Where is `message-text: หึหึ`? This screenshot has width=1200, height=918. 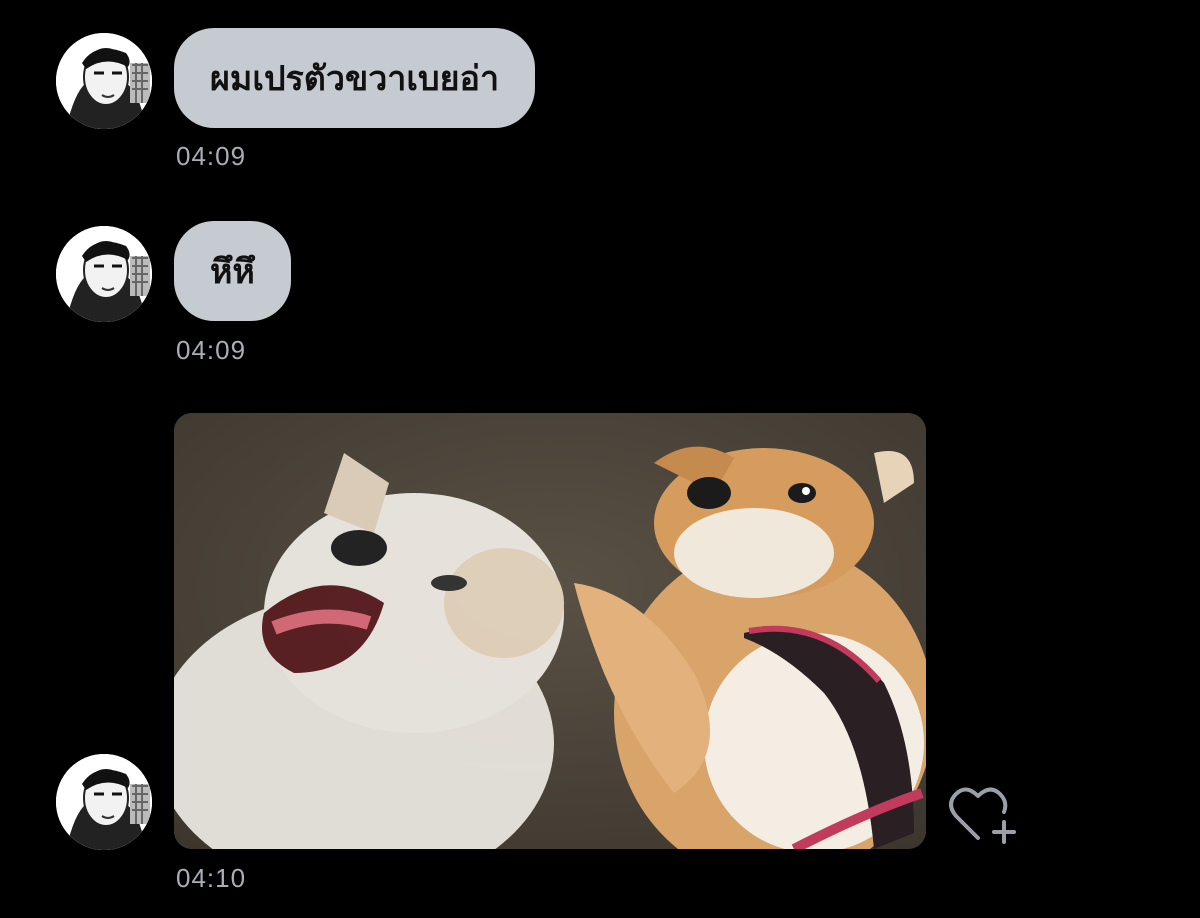 message-text: หึหึ is located at coordinates (232, 272).